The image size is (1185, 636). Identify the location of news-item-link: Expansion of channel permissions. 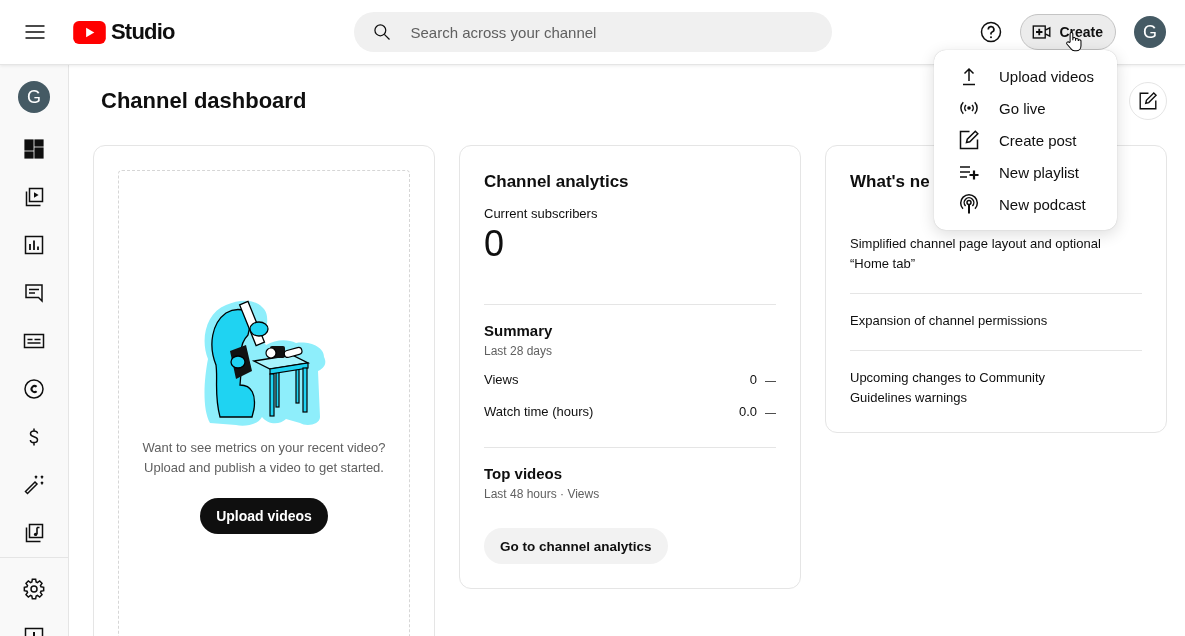
(977, 321).